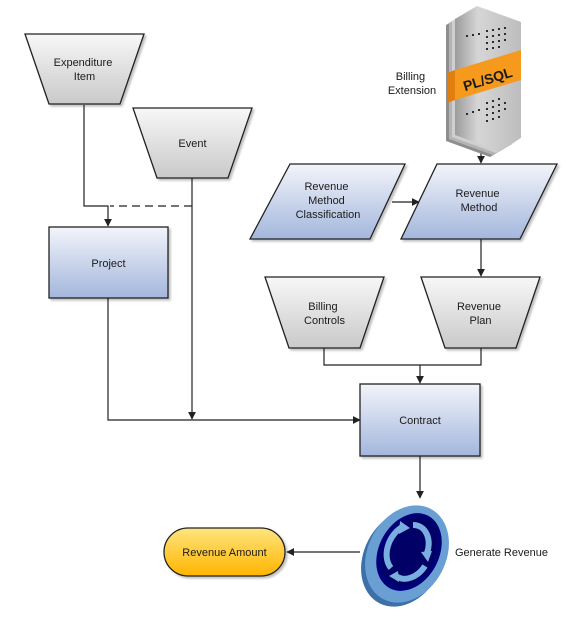  Describe the element at coordinates (412, 84) in the screenshot. I see `svg-text: Billing Extension` at that location.